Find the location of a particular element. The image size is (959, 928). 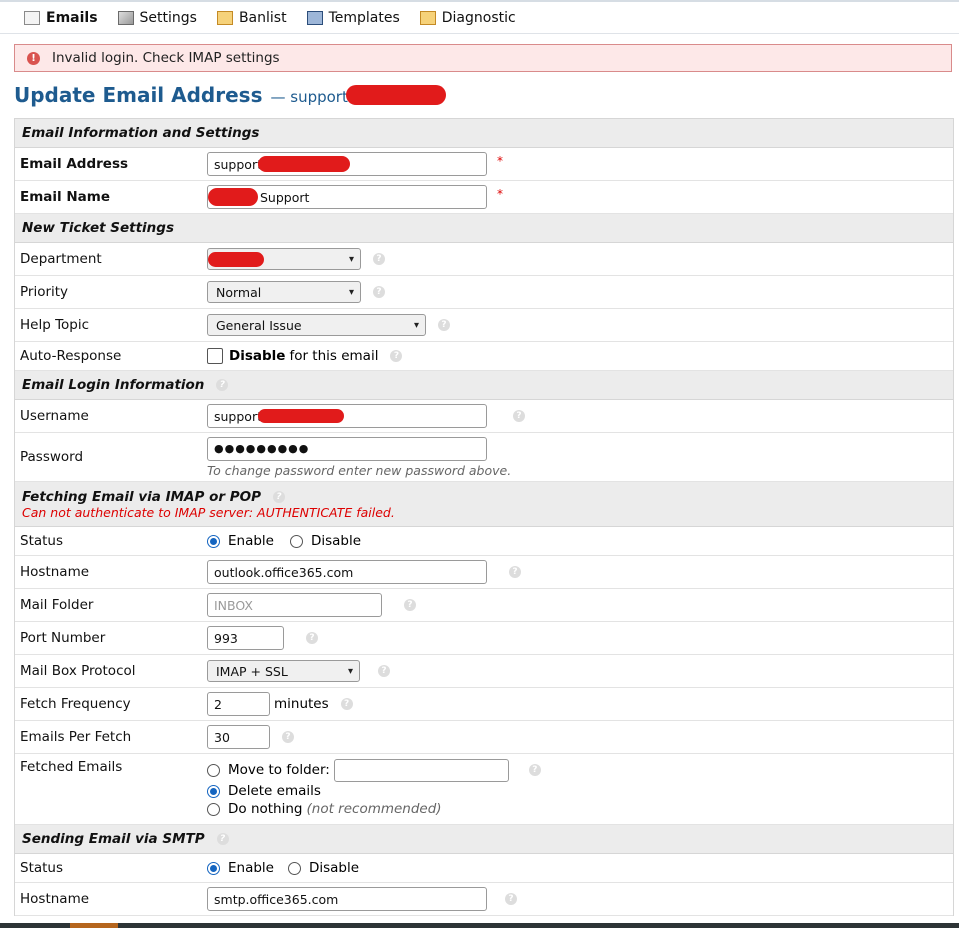

move-to-folder-radio is located at coordinates (213, 770).